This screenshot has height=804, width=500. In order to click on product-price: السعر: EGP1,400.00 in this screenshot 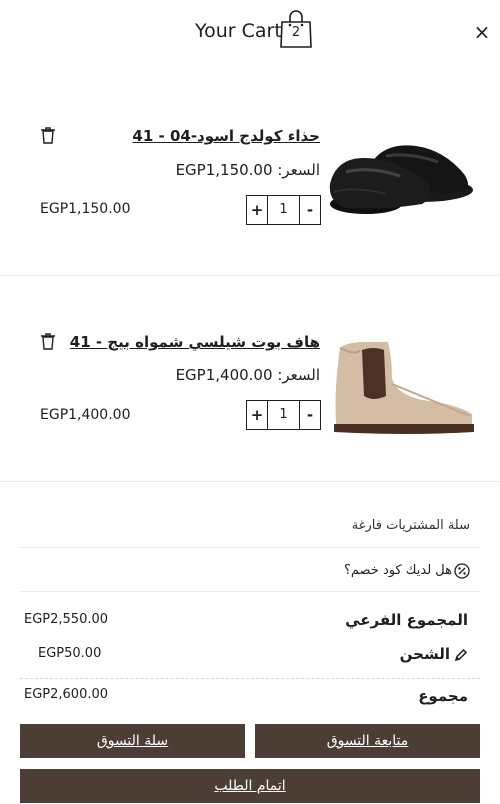, I will do `click(248, 375)`.